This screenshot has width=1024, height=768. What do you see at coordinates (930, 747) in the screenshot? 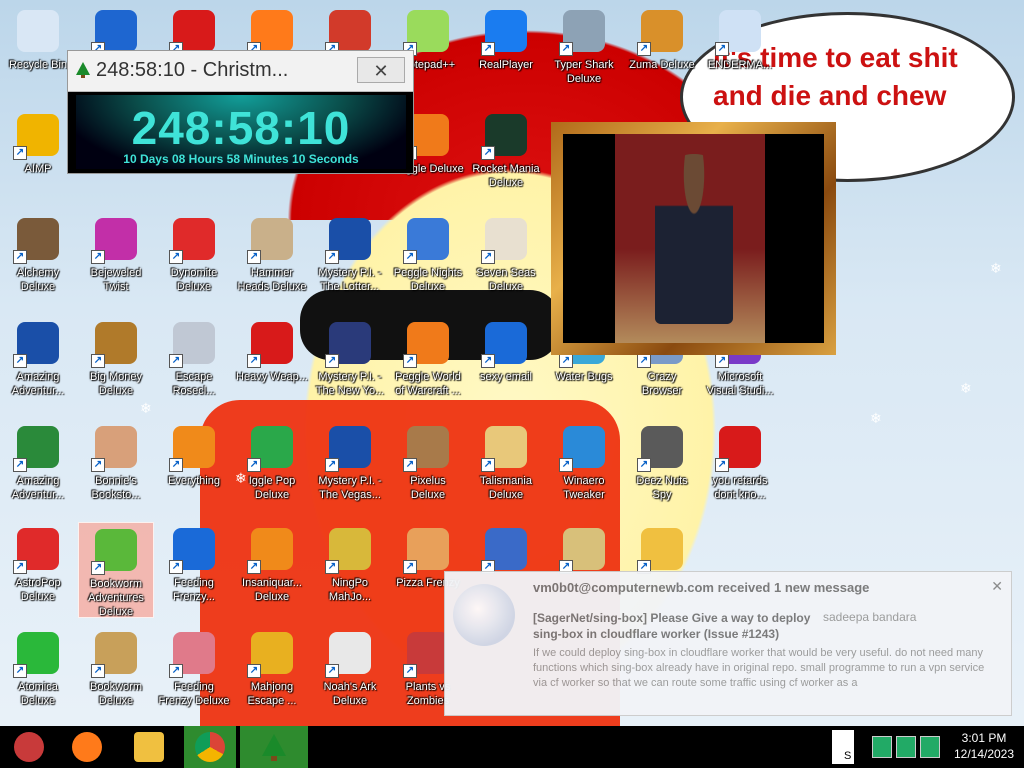
I see `tray-battery-icon` at bounding box center [930, 747].